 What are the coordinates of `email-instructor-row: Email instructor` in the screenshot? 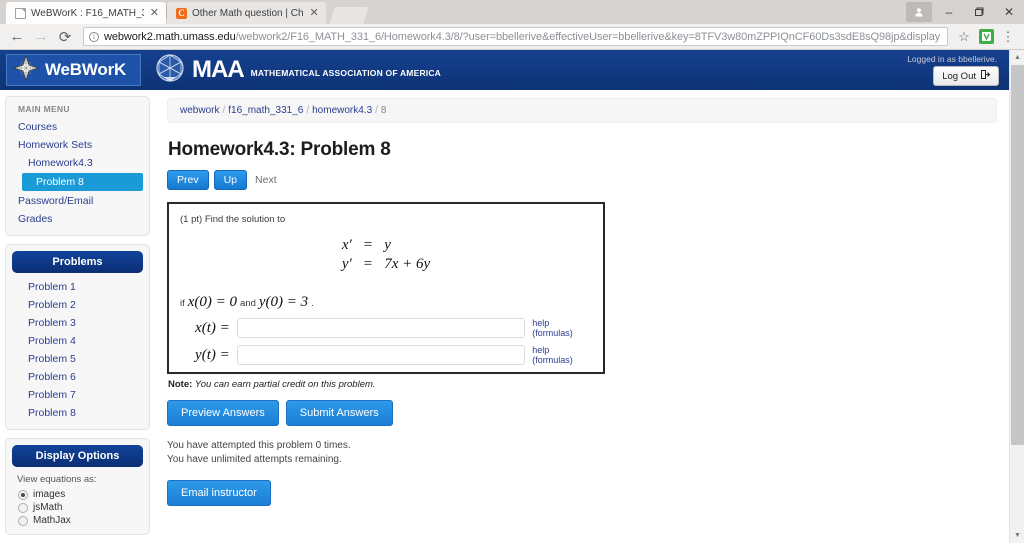 It's located at (582, 493).